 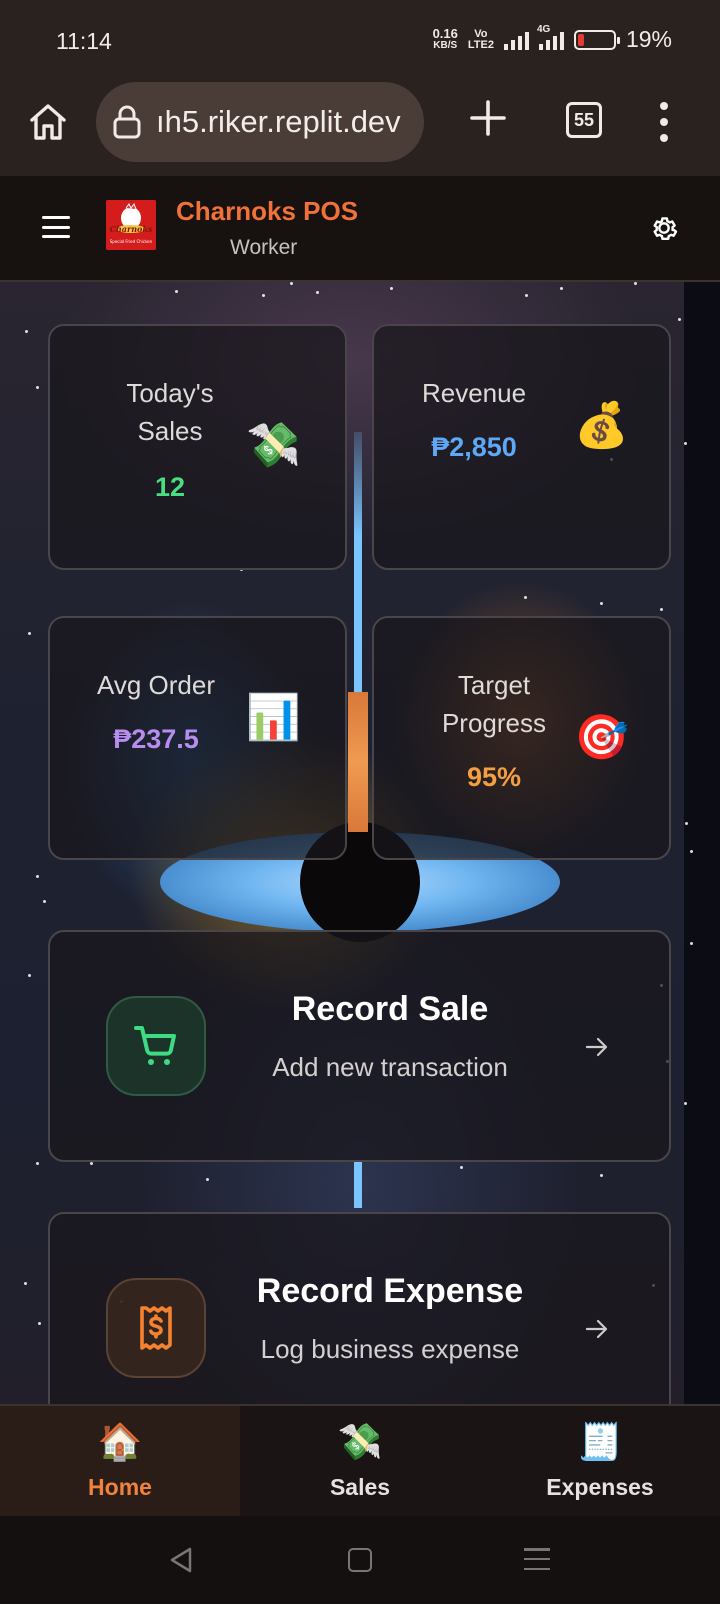 I want to click on stat-card-target-progress: Target Progress 95% 🎯, so click(x=521, y=738).